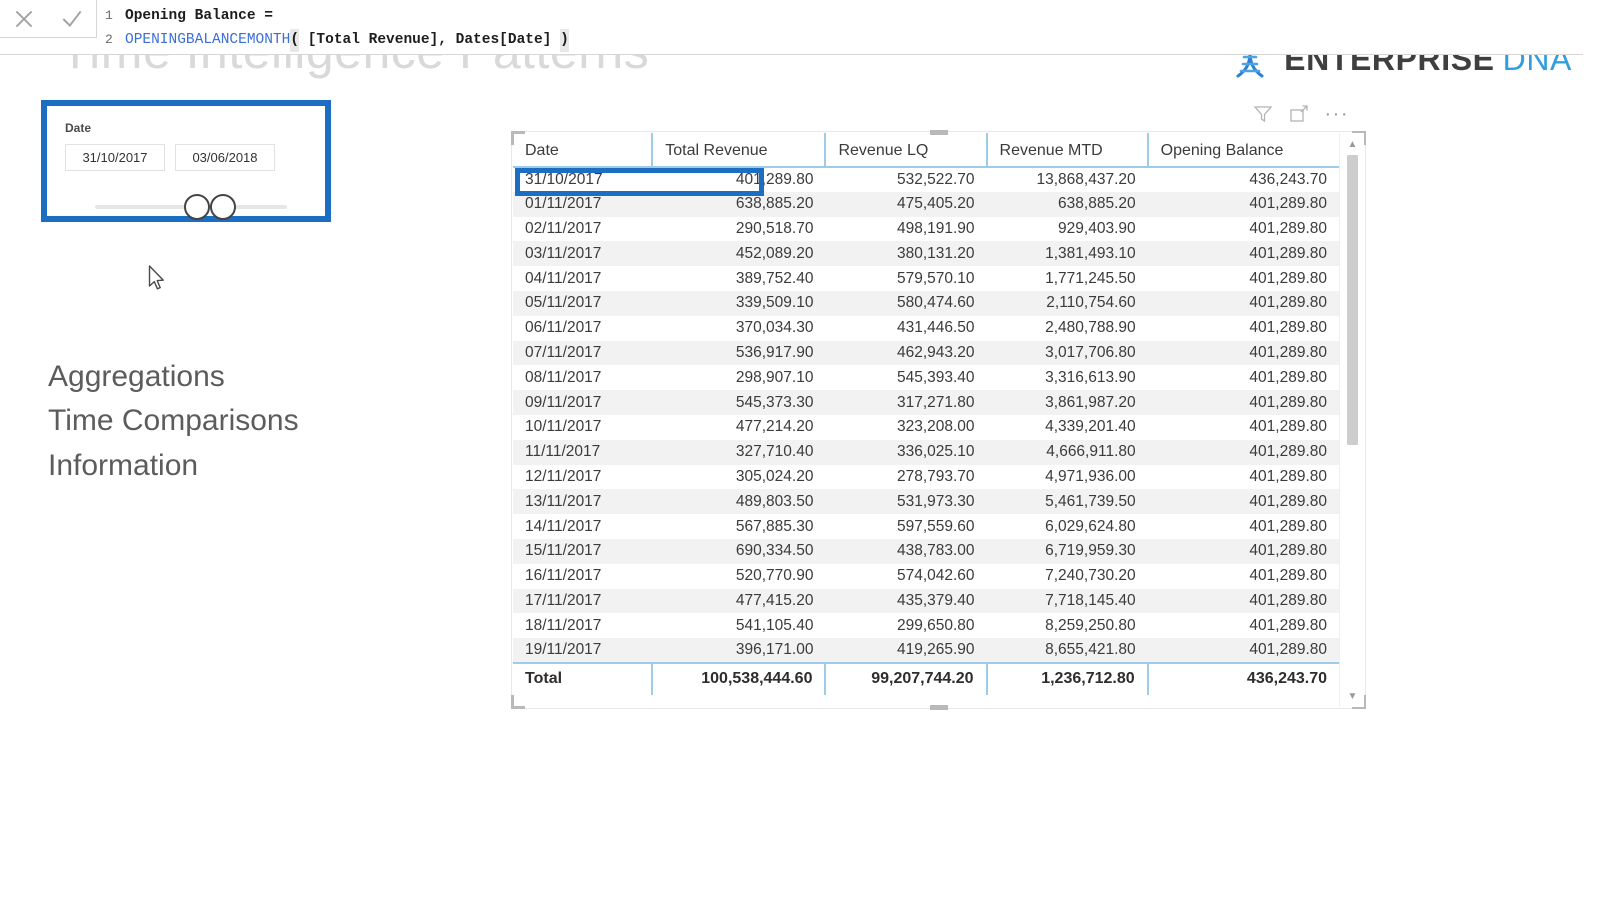 Image resolution: width=1600 pixels, height=900 pixels. Describe the element at coordinates (24, 19) in the screenshot. I see `cancel-formula-icon` at that location.